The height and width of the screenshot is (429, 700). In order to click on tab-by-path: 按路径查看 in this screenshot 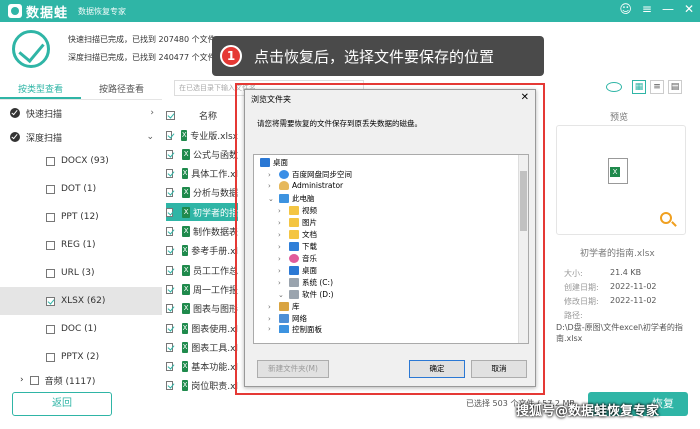, I will do `click(121, 89)`.